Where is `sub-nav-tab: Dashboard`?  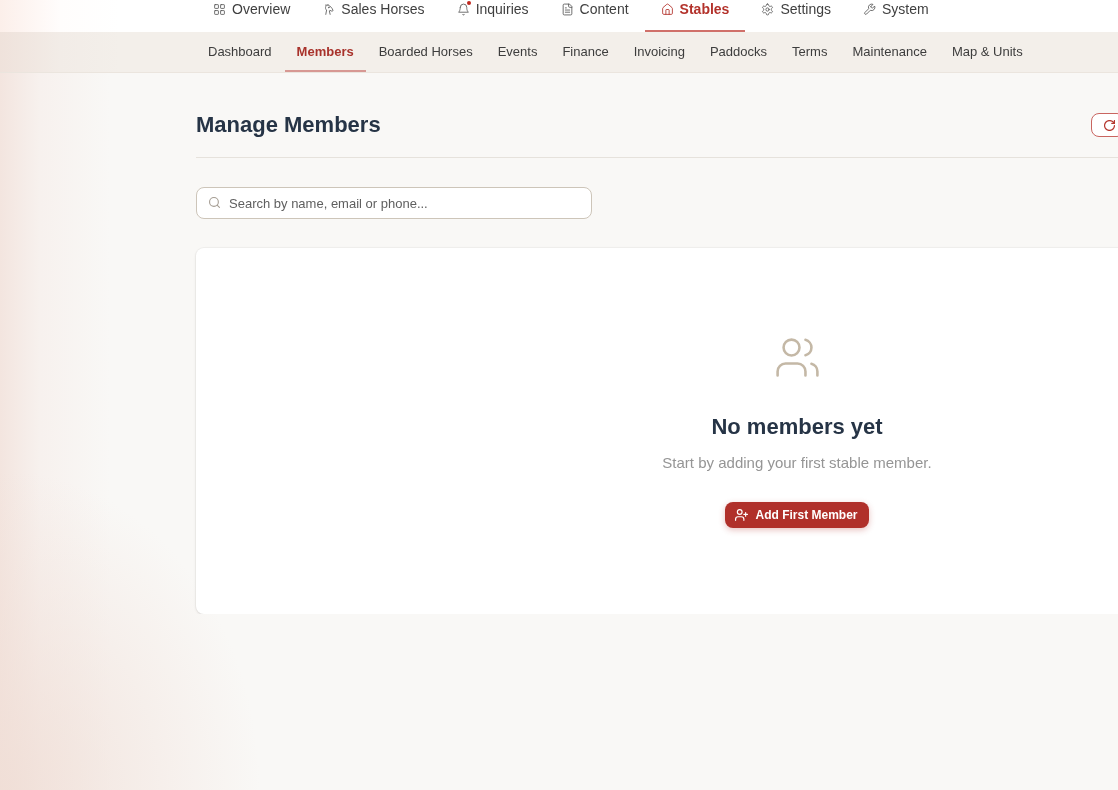
sub-nav-tab: Dashboard is located at coordinates (240, 52).